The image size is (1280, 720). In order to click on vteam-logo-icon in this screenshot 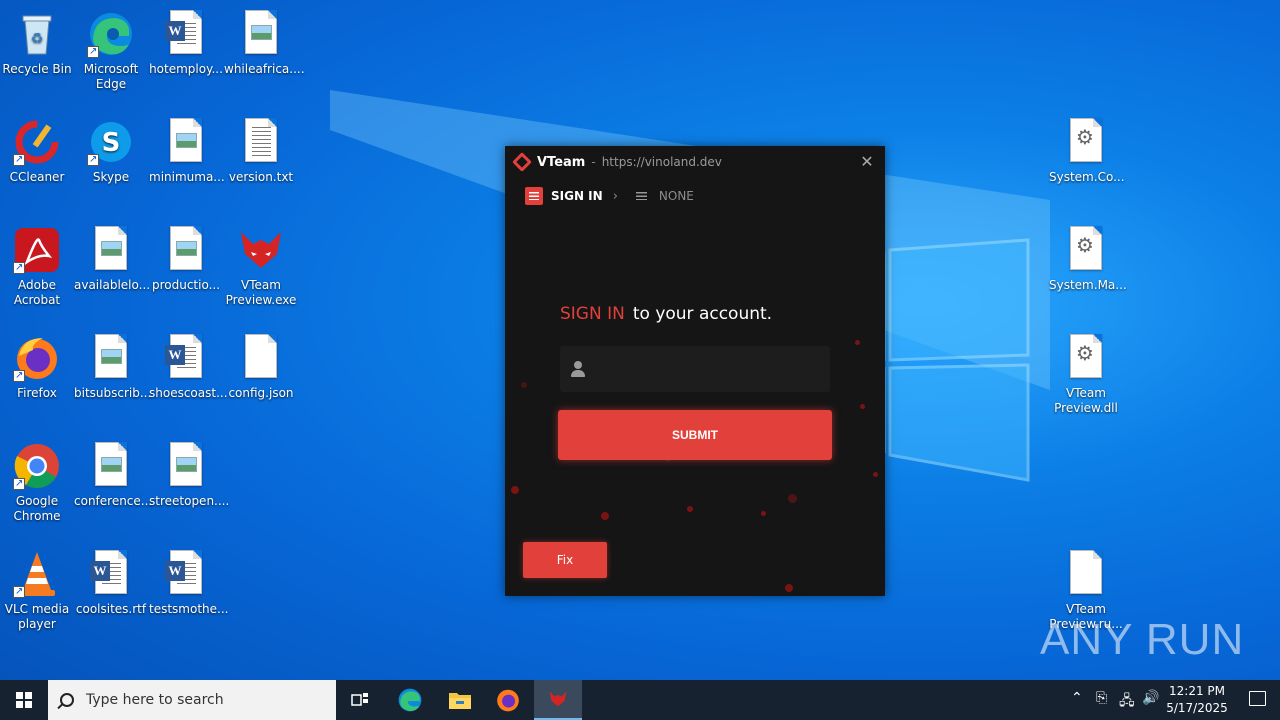, I will do `click(522, 162)`.